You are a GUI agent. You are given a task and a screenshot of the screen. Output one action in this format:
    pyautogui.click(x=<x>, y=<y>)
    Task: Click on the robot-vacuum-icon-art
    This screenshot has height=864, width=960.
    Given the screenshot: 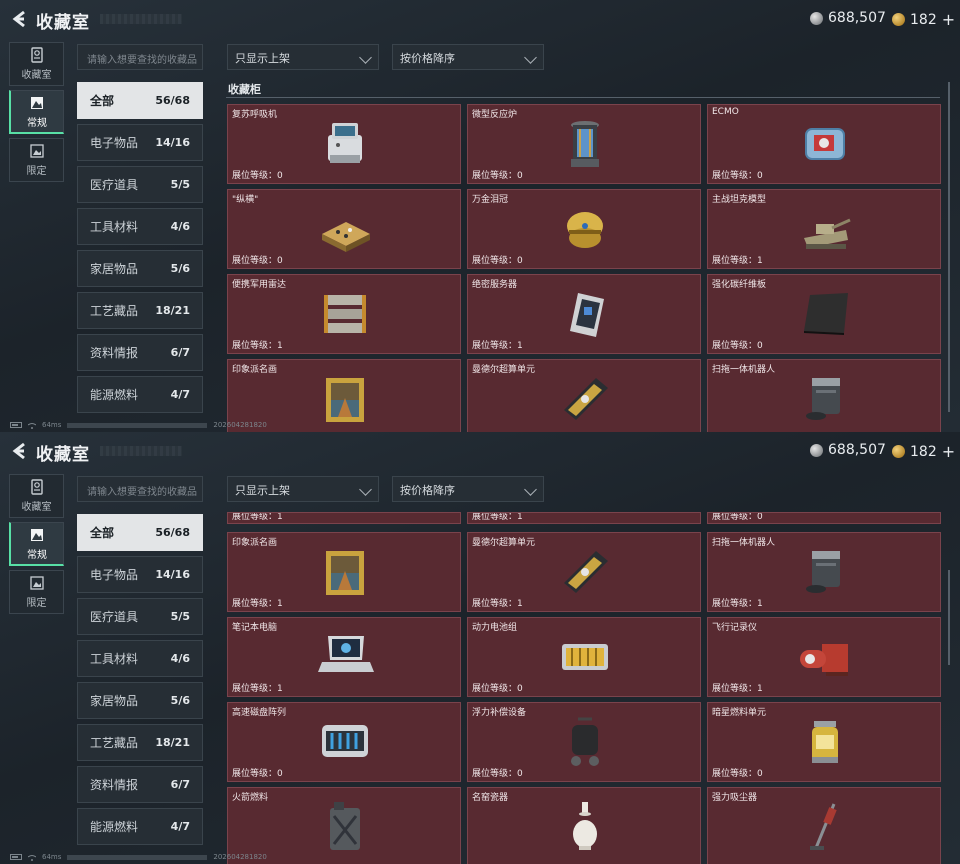 What is the action you would take?
    pyautogui.click(x=823, y=572)
    